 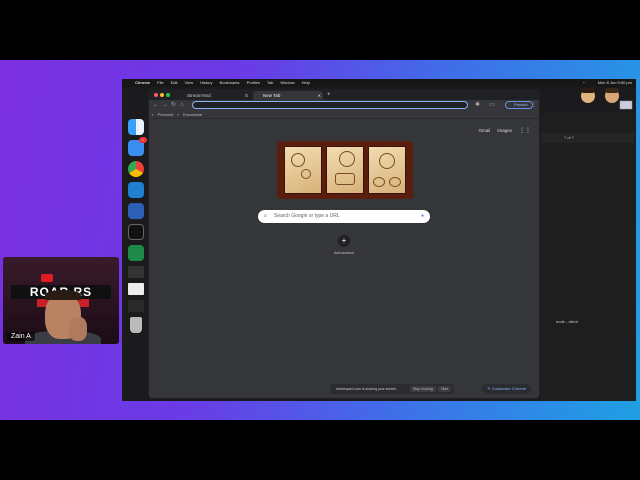 What do you see at coordinates (270, 83) in the screenshot?
I see `menu-tab: Tab` at bounding box center [270, 83].